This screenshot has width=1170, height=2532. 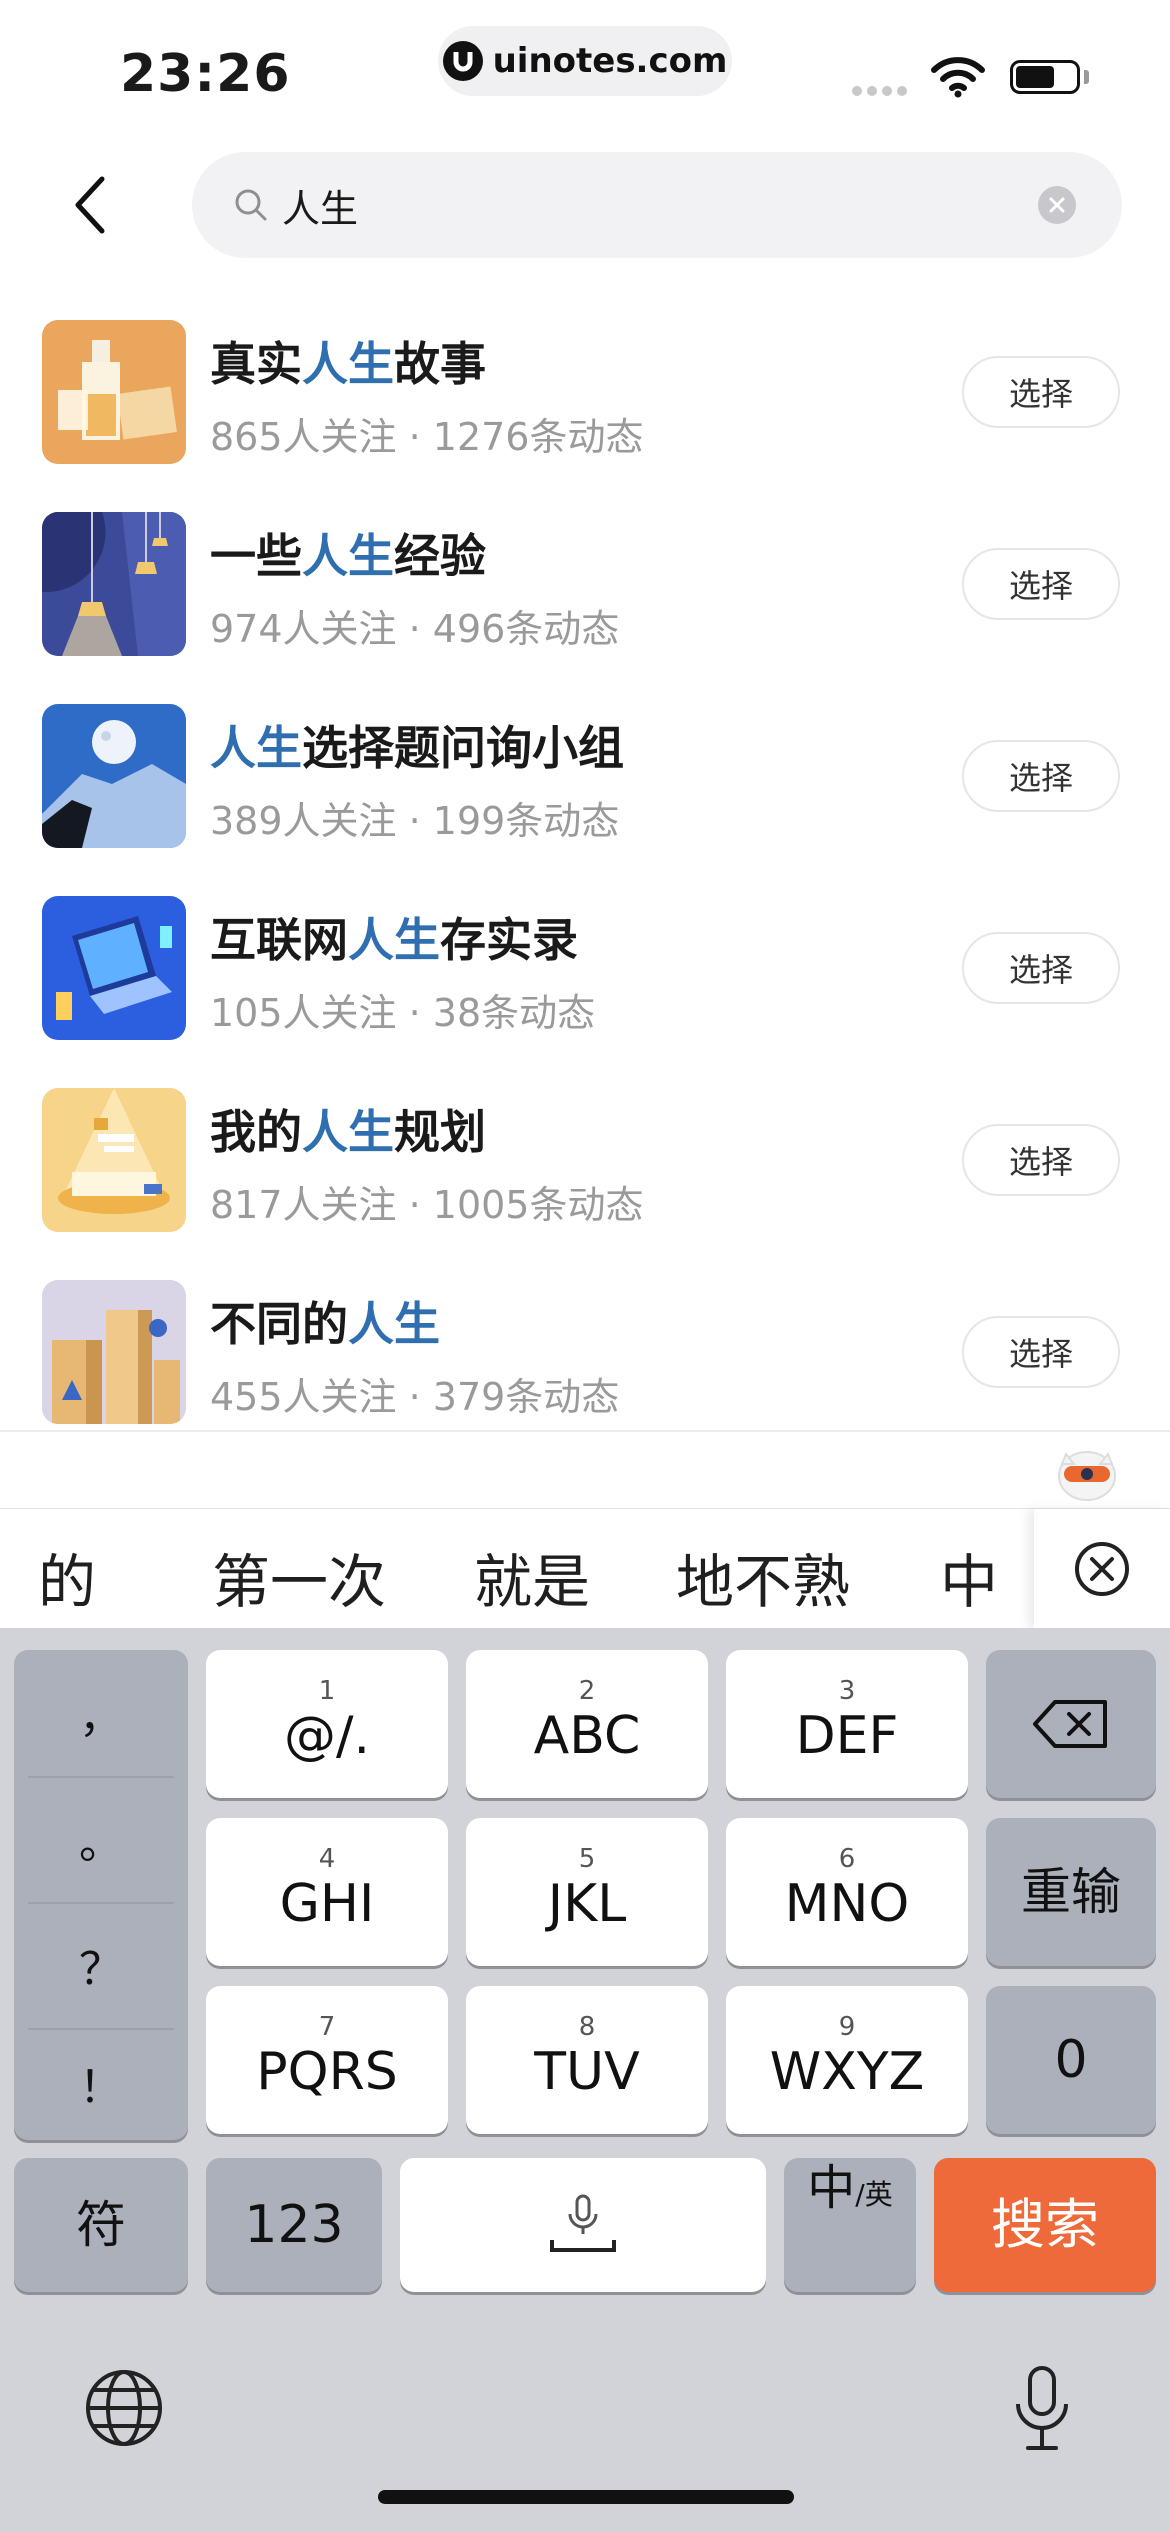 What do you see at coordinates (415, 629) in the screenshot?
I see `item-meta: 974人关注 · 496条动态` at bounding box center [415, 629].